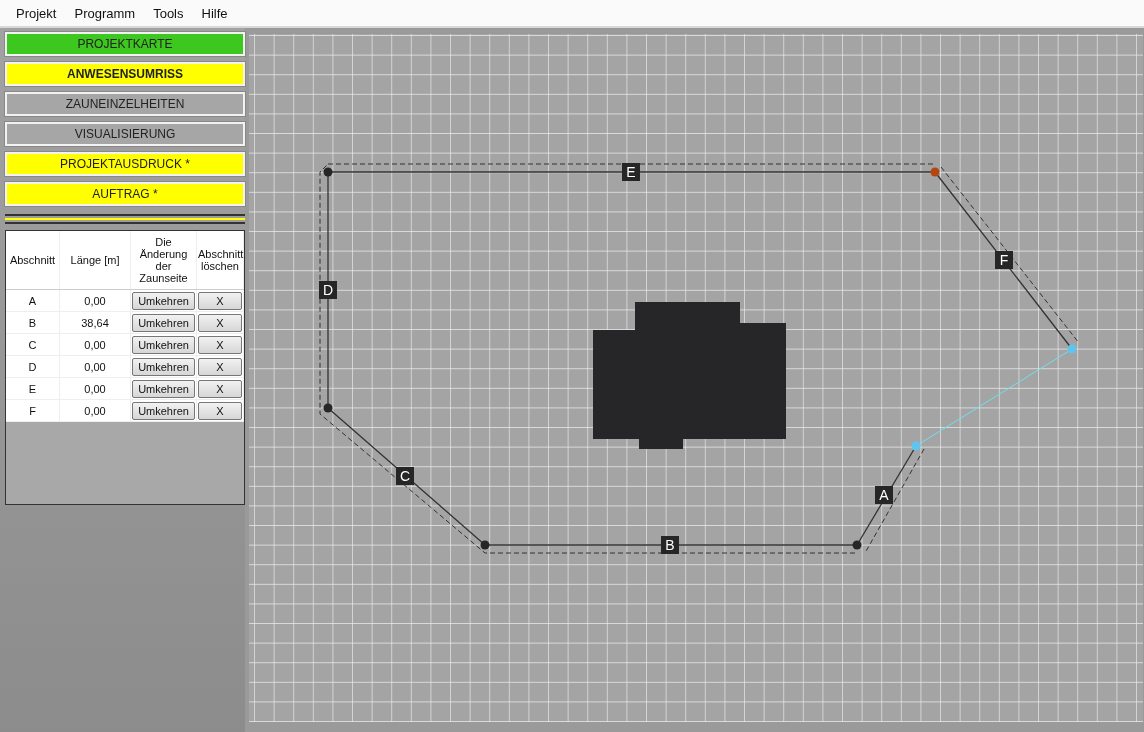  I want to click on segment-label: C, so click(405, 476).